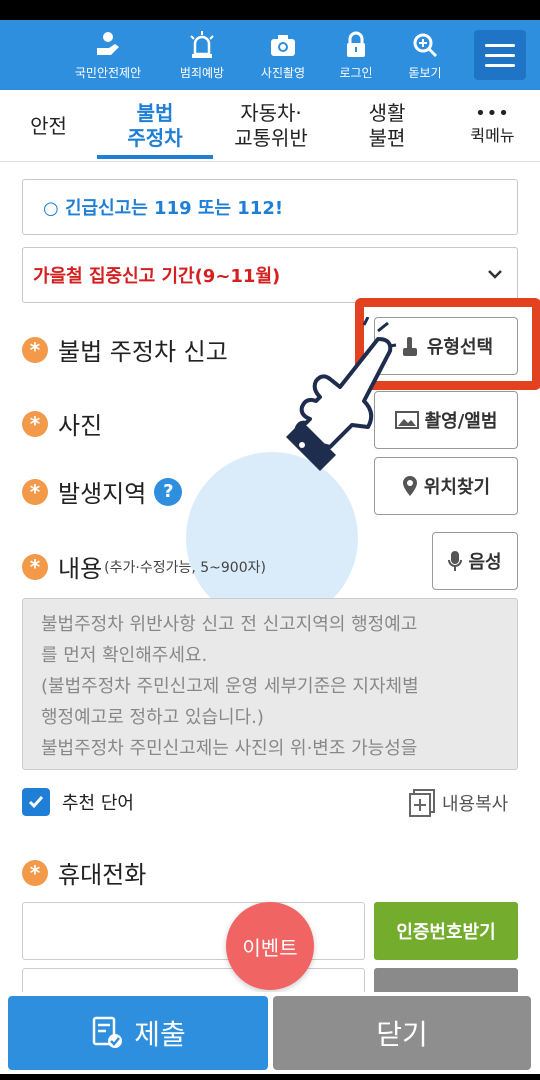  Describe the element at coordinates (108, 43) in the screenshot. I see `hand-heart-icon` at that location.